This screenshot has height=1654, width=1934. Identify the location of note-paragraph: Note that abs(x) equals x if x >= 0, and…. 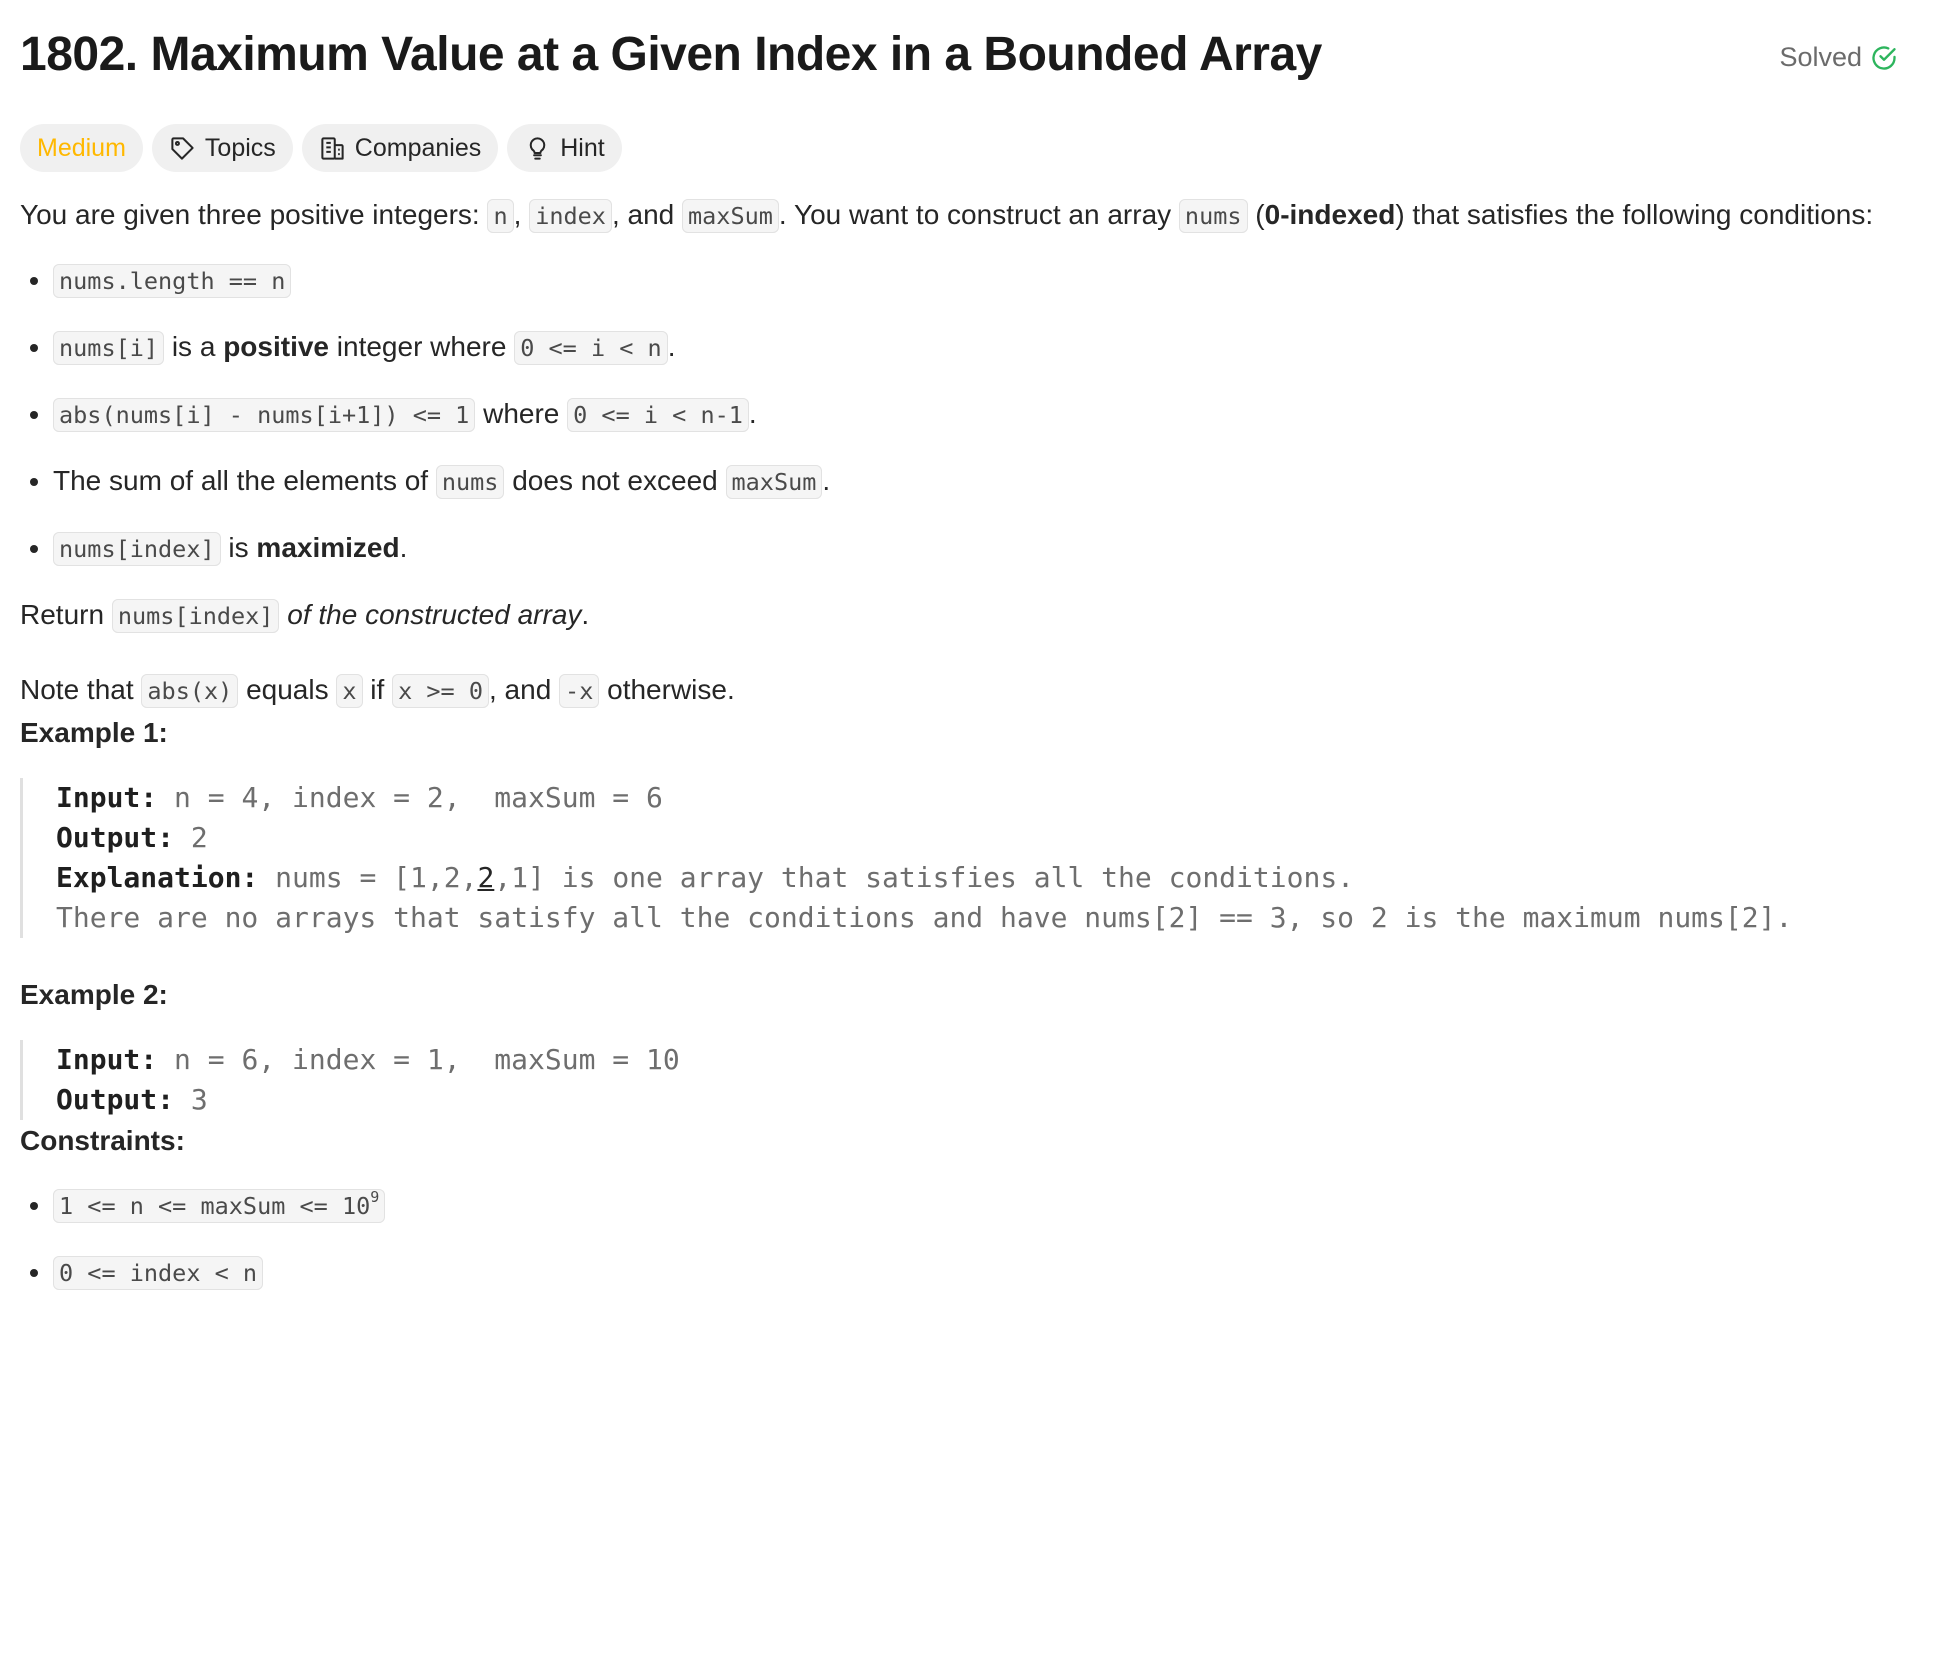
(967, 690).